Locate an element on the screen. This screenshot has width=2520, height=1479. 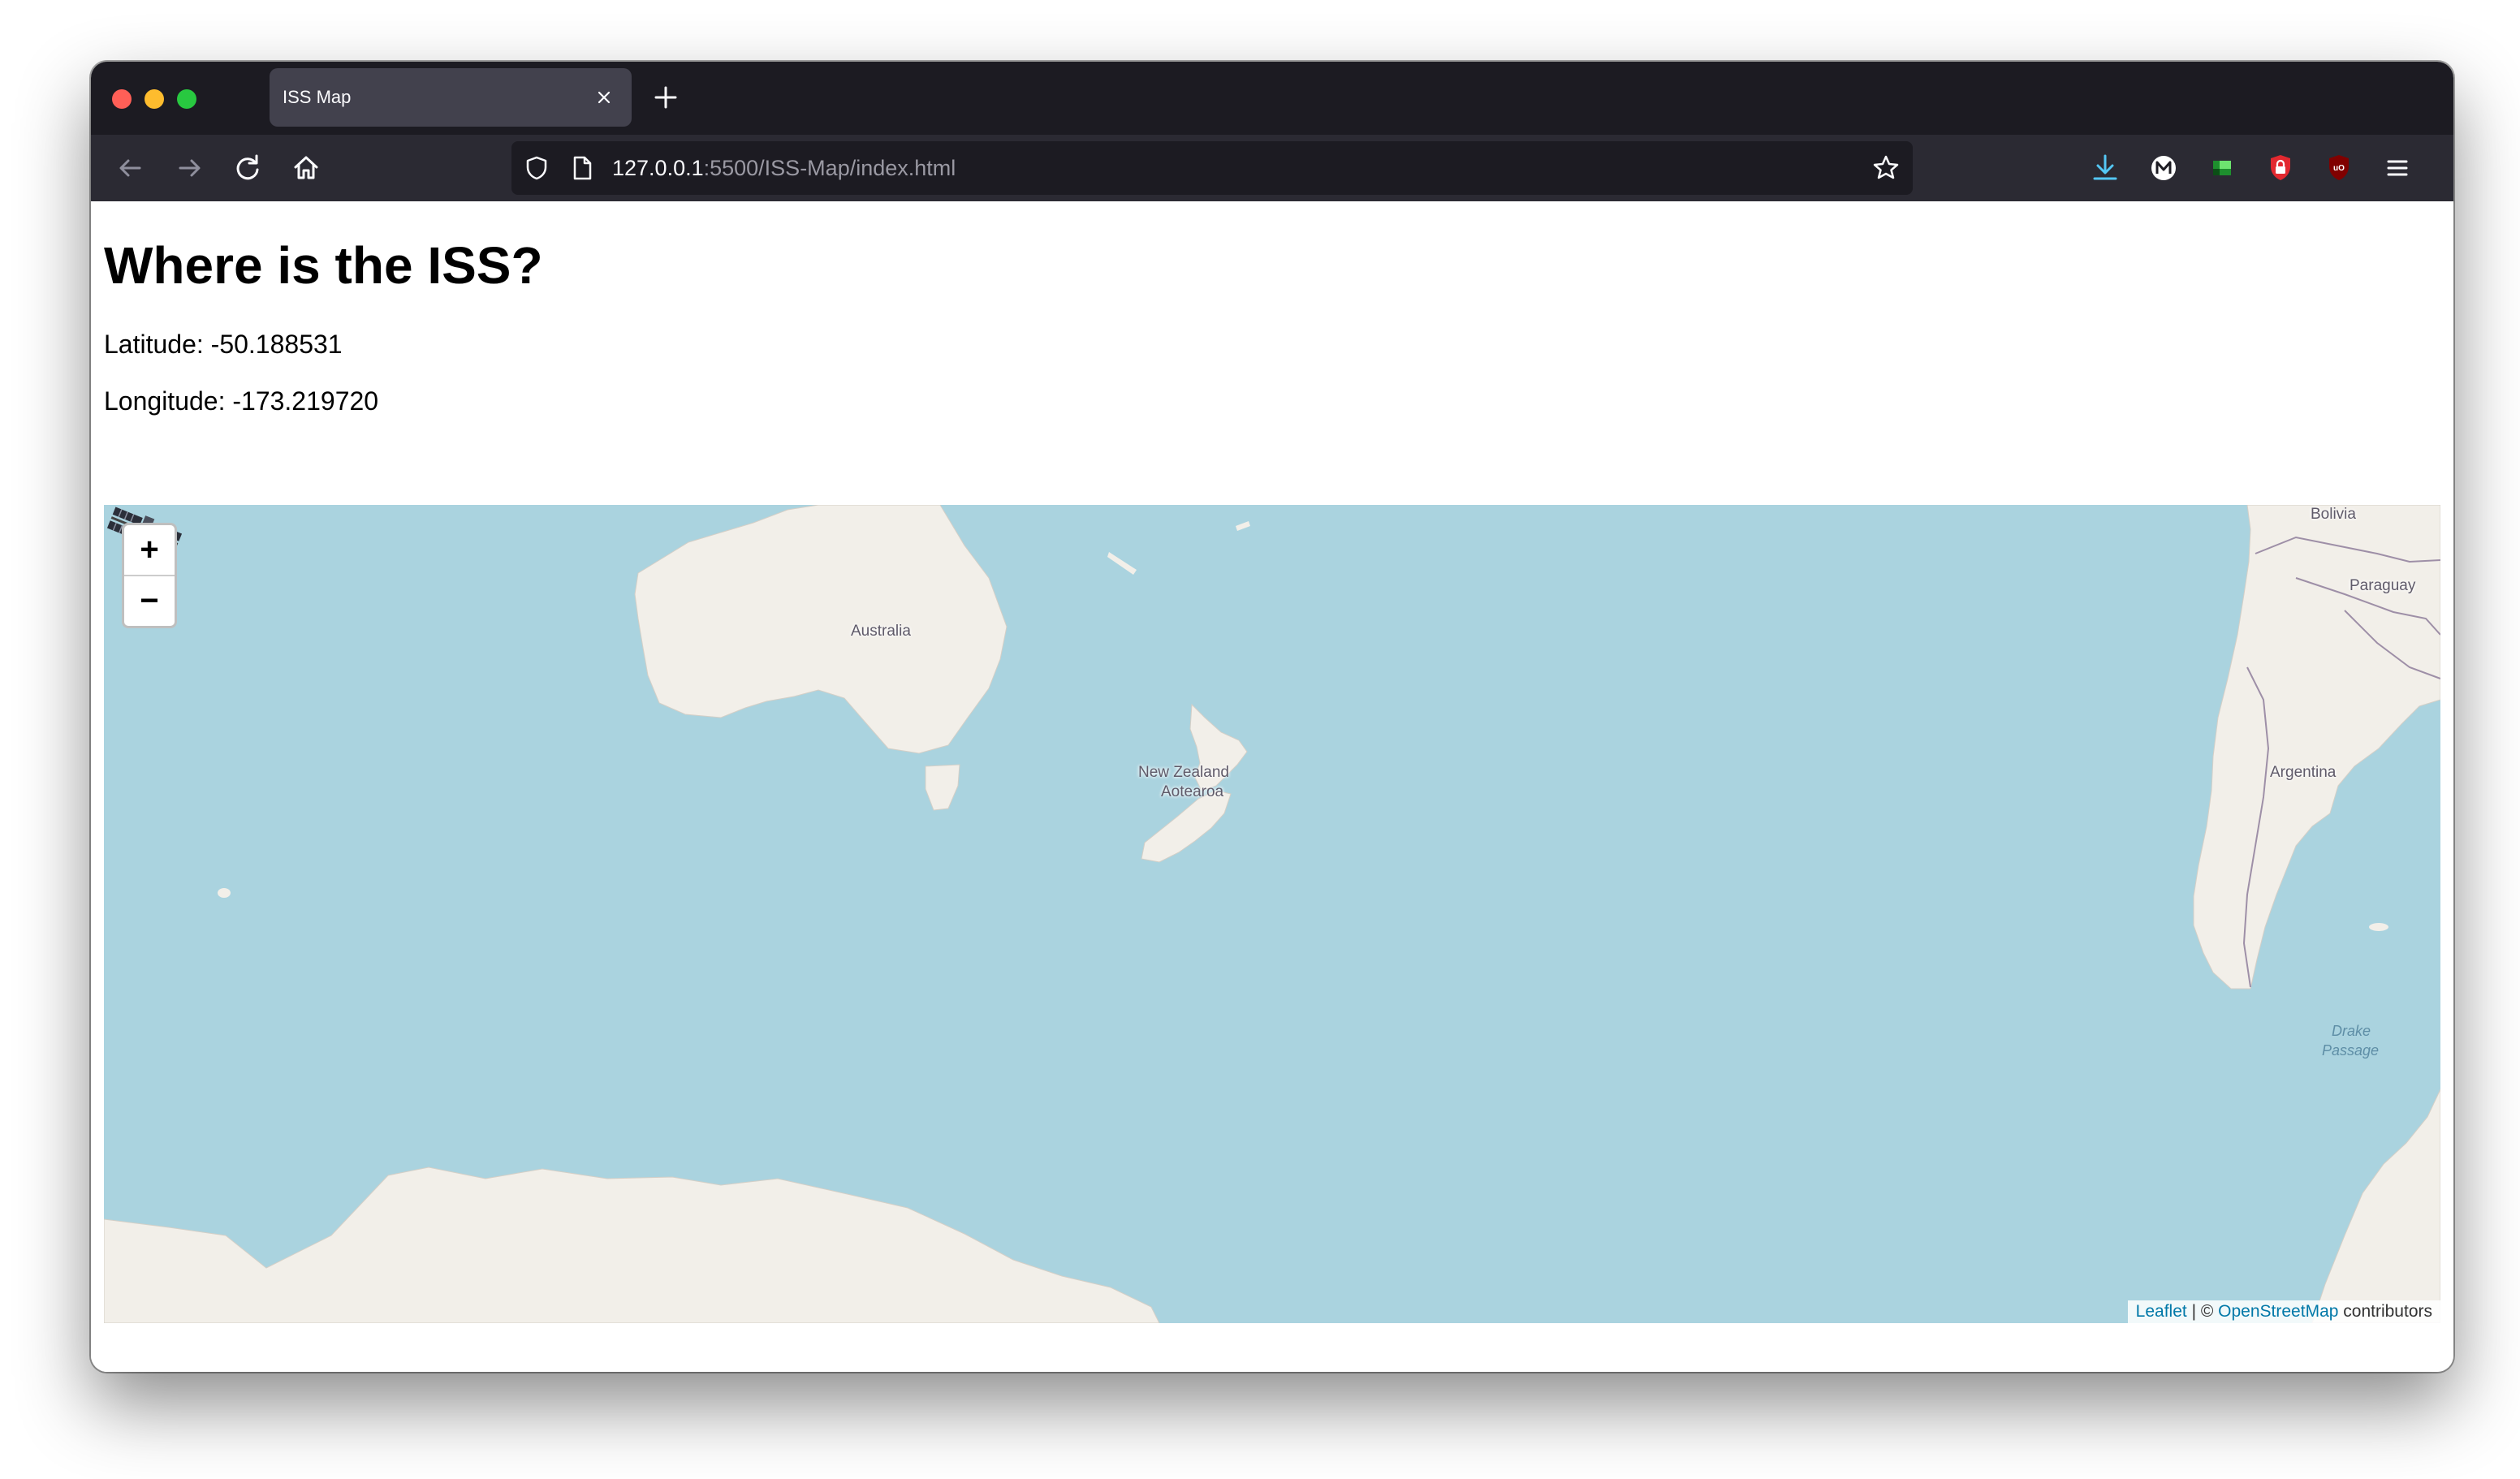
star-icon is located at coordinates (1886, 168).